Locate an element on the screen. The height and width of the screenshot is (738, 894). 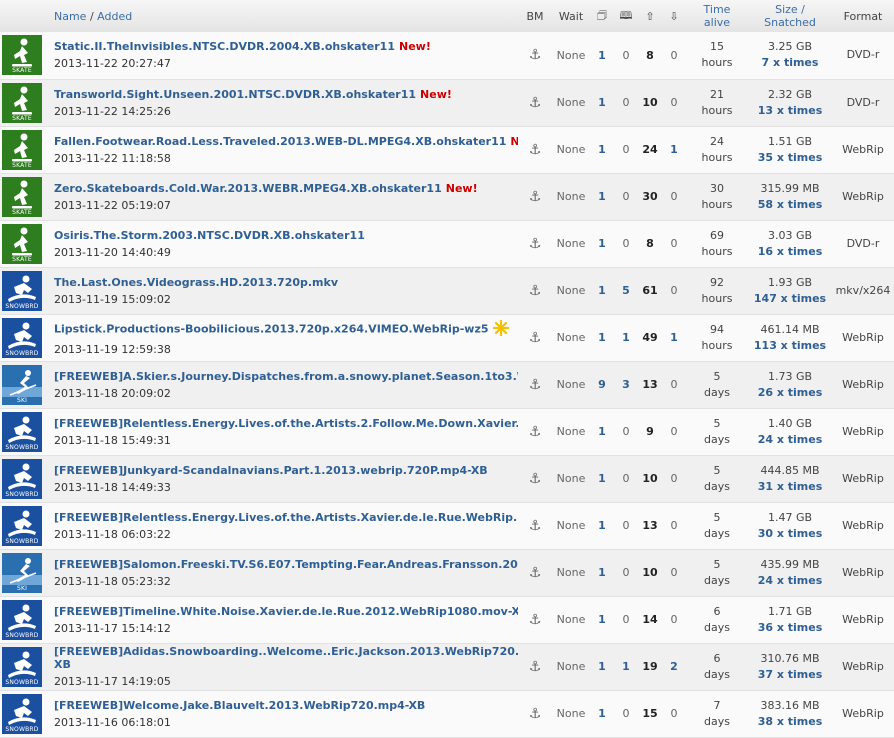
files-header: 🗇 is located at coordinates (602, 16).